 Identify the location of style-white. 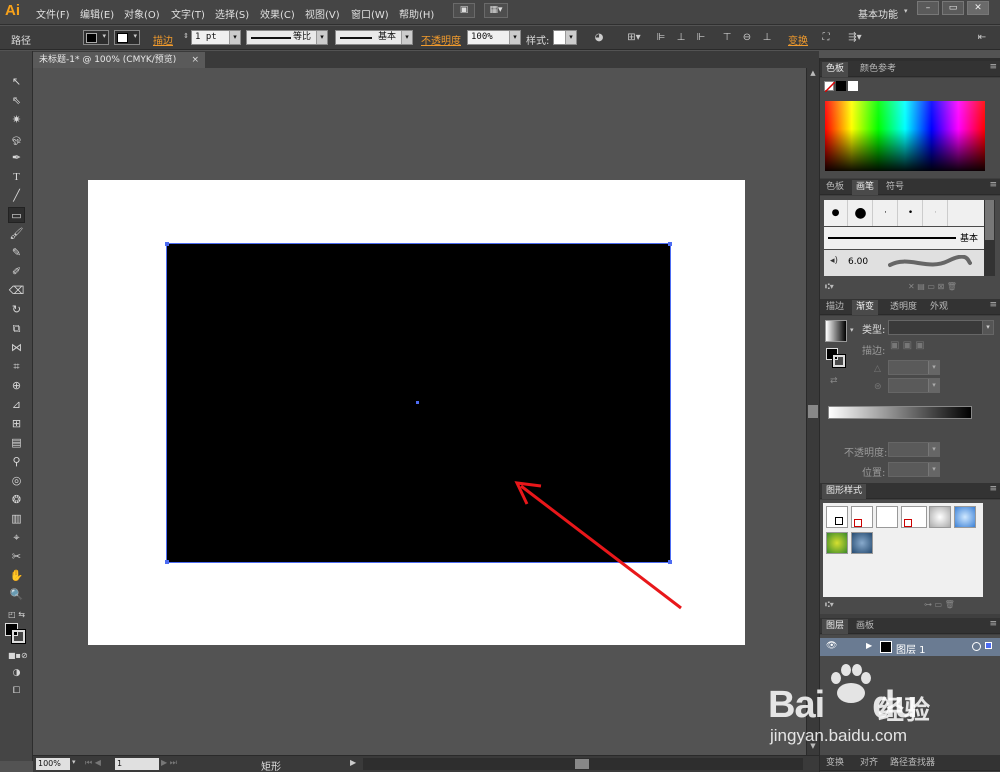
(887, 517).